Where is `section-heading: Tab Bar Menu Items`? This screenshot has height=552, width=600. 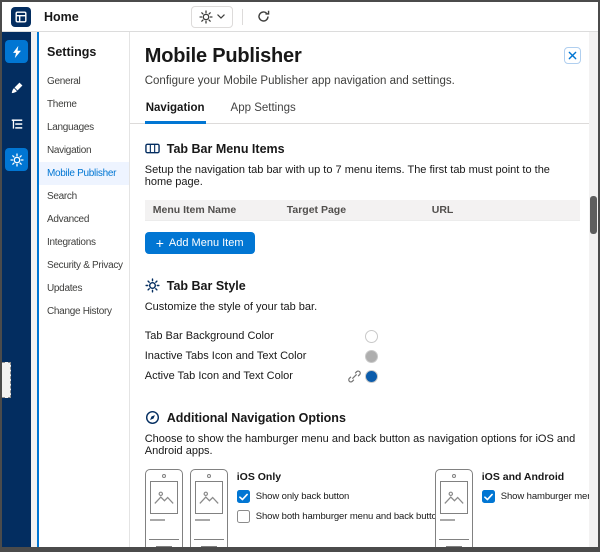 section-heading: Tab Bar Menu Items is located at coordinates (225, 148).